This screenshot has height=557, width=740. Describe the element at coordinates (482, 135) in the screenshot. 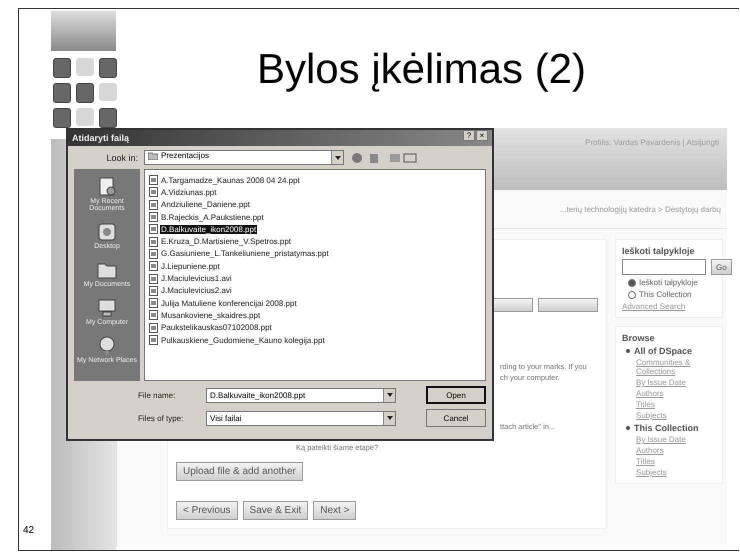

I see `close-button: ×` at that location.